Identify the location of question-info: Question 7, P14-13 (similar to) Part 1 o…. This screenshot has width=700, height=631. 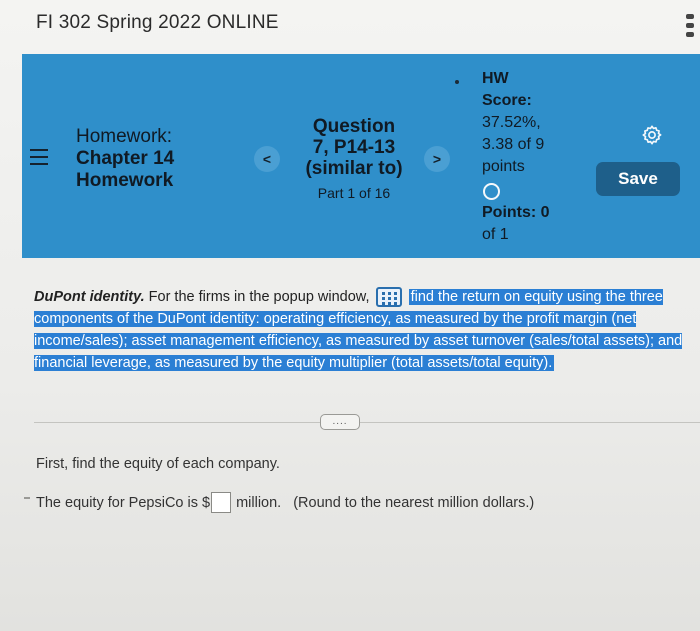
(354, 158).